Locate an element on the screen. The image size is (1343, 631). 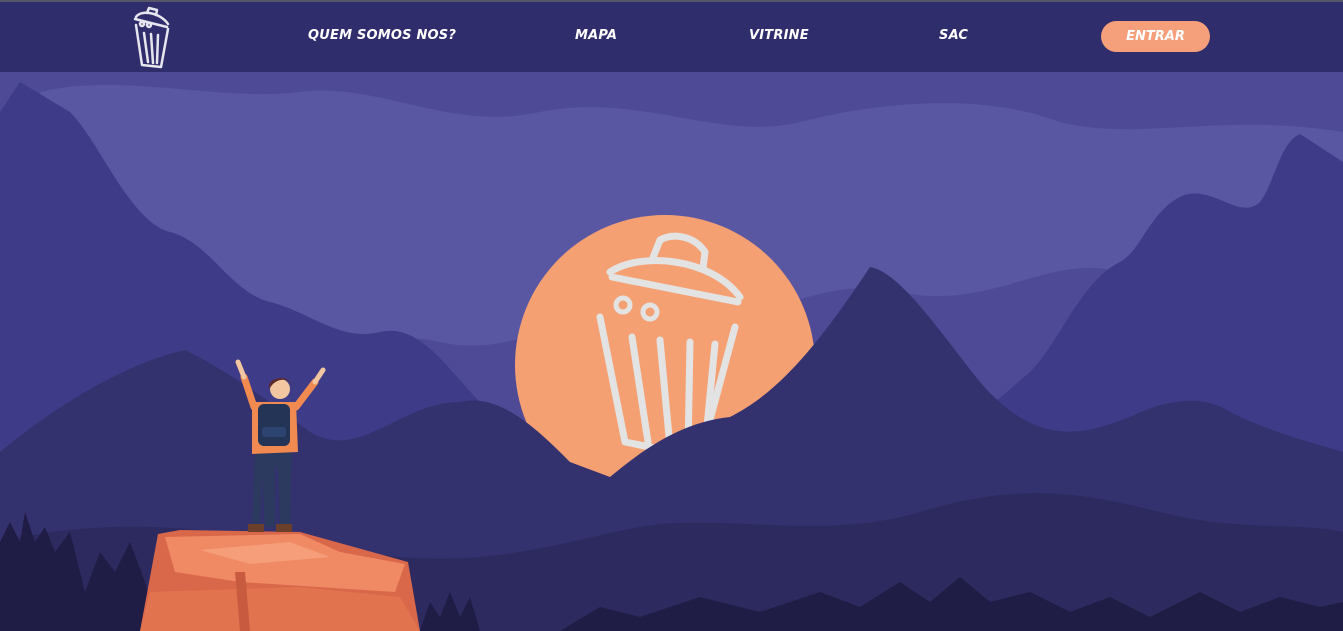
nav-link-mapa: MAPA is located at coordinates (596, 35).